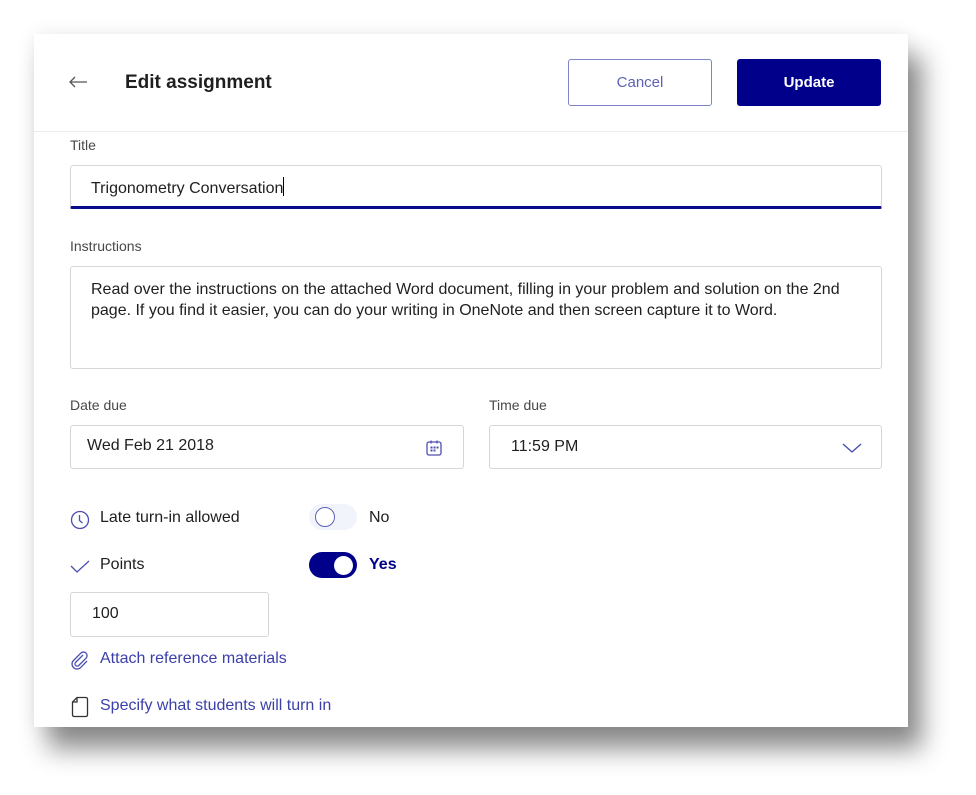 This screenshot has height=795, width=976. What do you see at coordinates (80, 707) in the screenshot?
I see `document-icon` at bounding box center [80, 707].